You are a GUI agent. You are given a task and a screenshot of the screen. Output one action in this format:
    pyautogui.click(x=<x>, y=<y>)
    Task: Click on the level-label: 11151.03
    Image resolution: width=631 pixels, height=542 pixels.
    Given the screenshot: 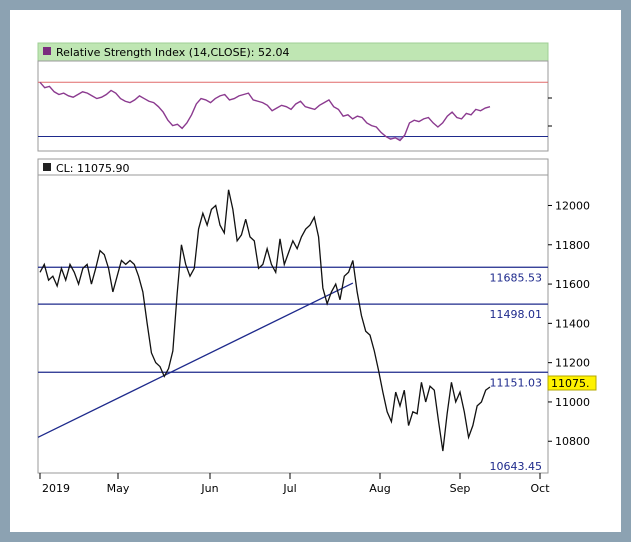 What is the action you would take?
    pyautogui.click(x=516, y=382)
    